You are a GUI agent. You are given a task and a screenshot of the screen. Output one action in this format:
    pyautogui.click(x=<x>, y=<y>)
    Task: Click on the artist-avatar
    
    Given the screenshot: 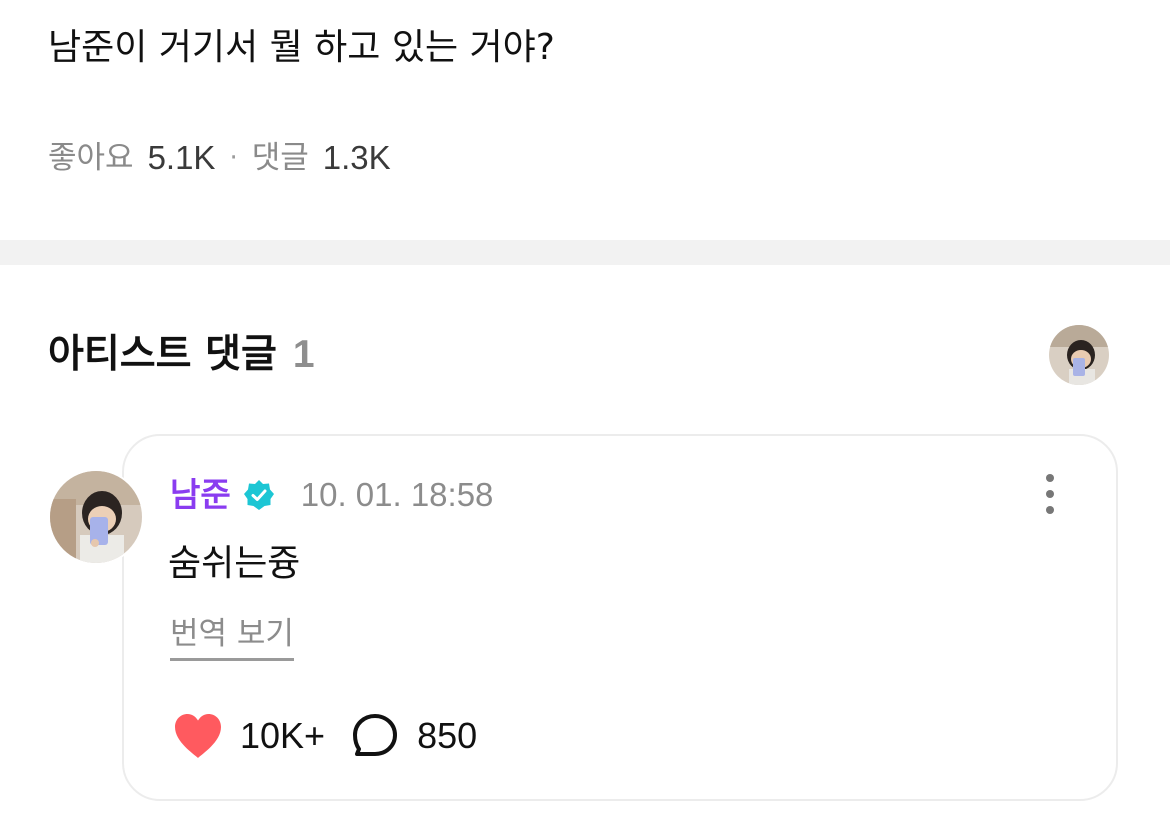 What is the action you would take?
    pyautogui.click(x=1079, y=355)
    